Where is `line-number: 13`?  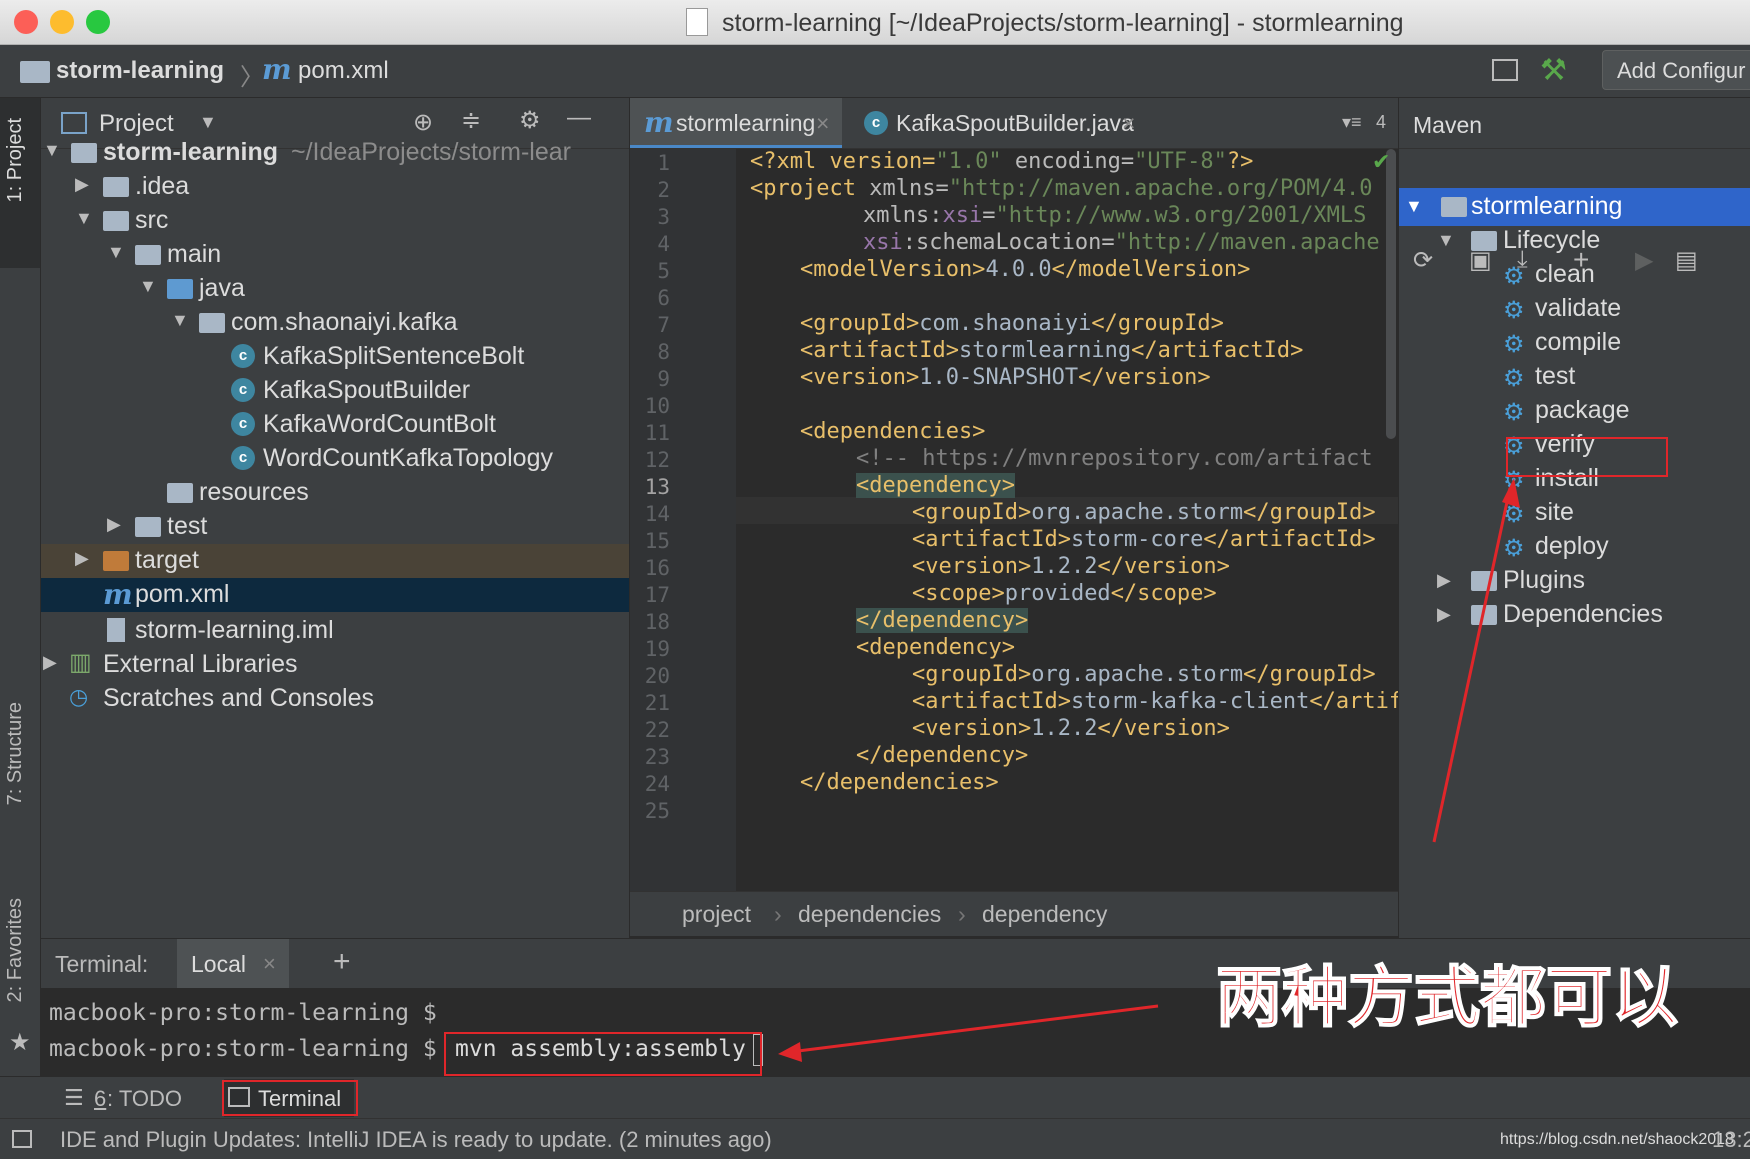 line-number: 13 is located at coordinates (657, 487).